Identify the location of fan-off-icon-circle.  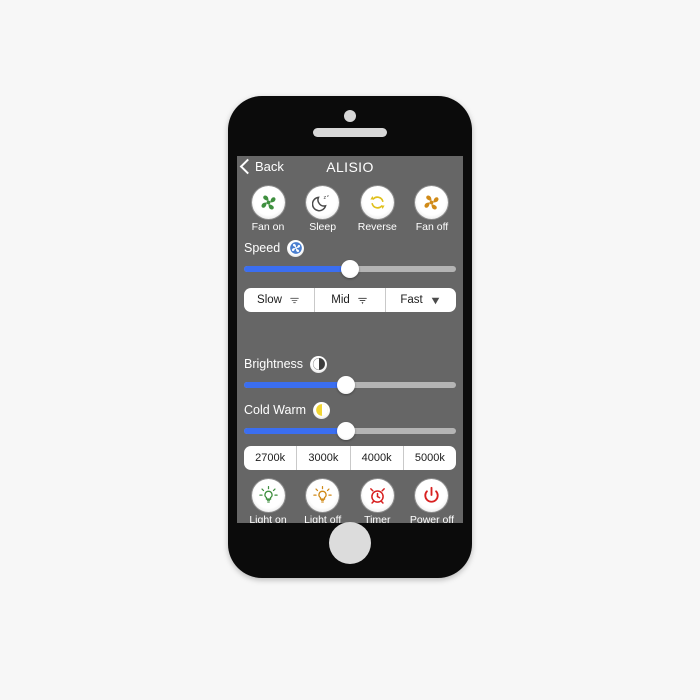
(432, 202).